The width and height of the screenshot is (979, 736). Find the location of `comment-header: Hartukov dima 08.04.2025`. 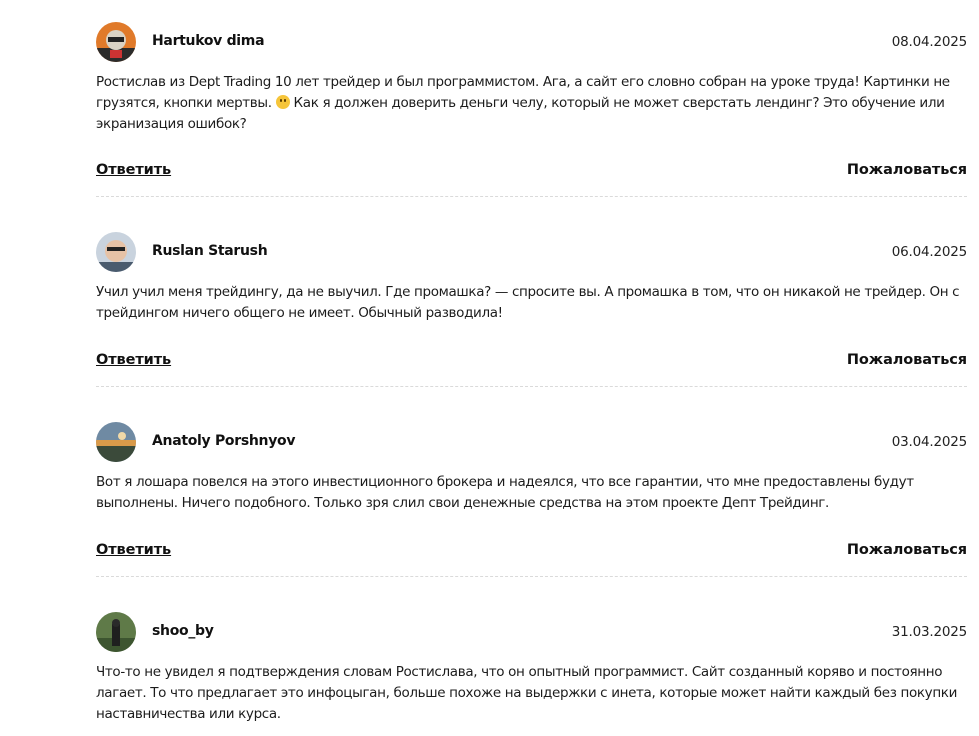

comment-header: Hartukov dima 08.04.2025 is located at coordinates (531, 44).